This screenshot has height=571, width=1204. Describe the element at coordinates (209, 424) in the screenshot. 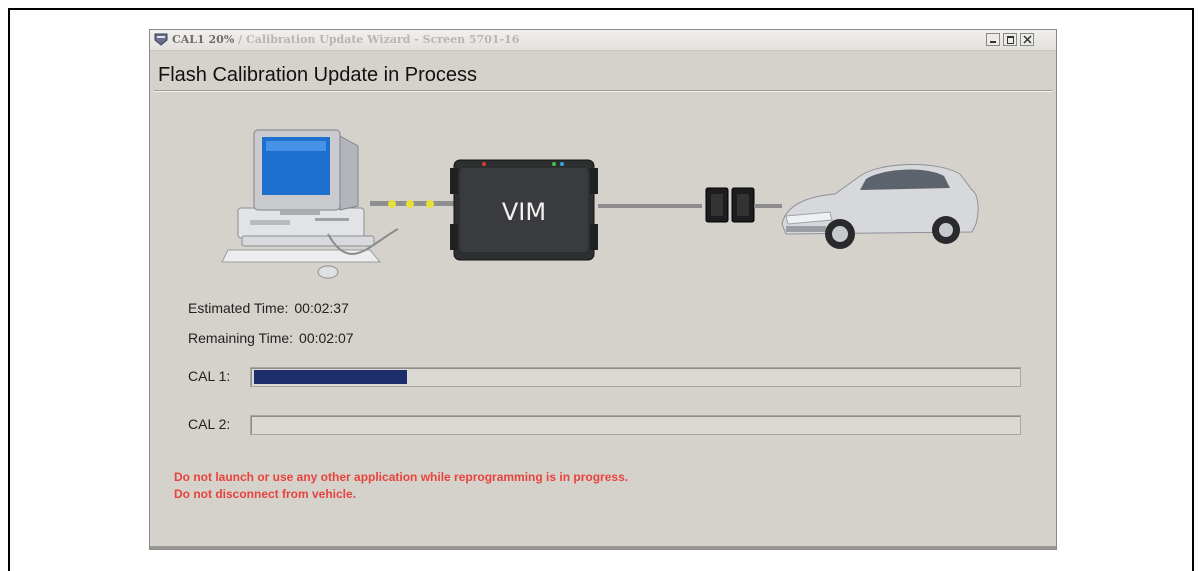

I see `cal2-label: CAL 2:` at that location.